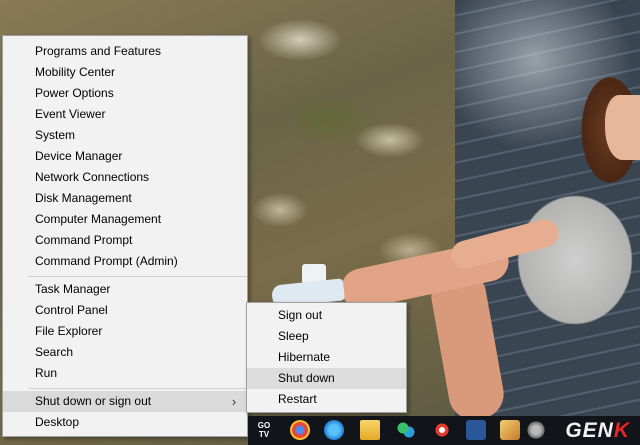 This screenshot has width=640, height=445. What do you see at coordinates (125, 51) in the screenshot?
I see `menu-item-programs-and-features: Programs and Features` at bounding box center [125, 51].